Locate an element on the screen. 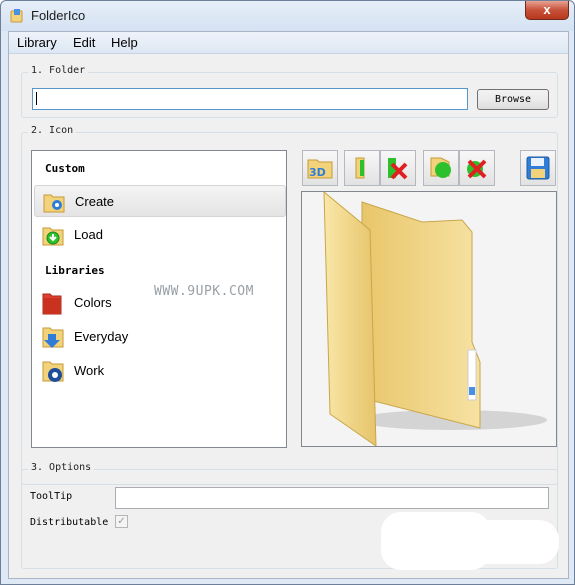  text-caret is located at coordinates (36, 98).